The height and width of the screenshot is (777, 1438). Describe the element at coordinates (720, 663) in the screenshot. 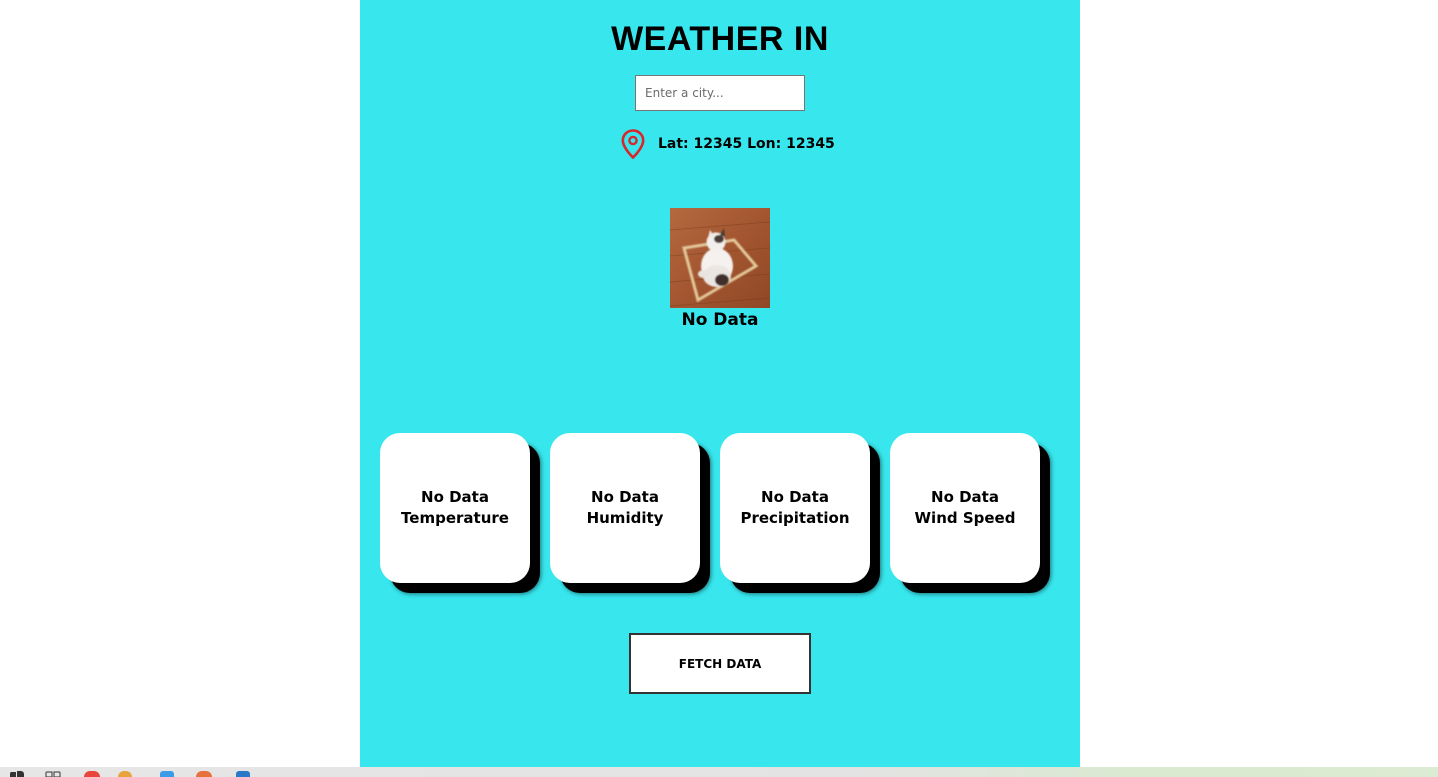

I see `fetch-data-button: FETCH DATA` at that location.